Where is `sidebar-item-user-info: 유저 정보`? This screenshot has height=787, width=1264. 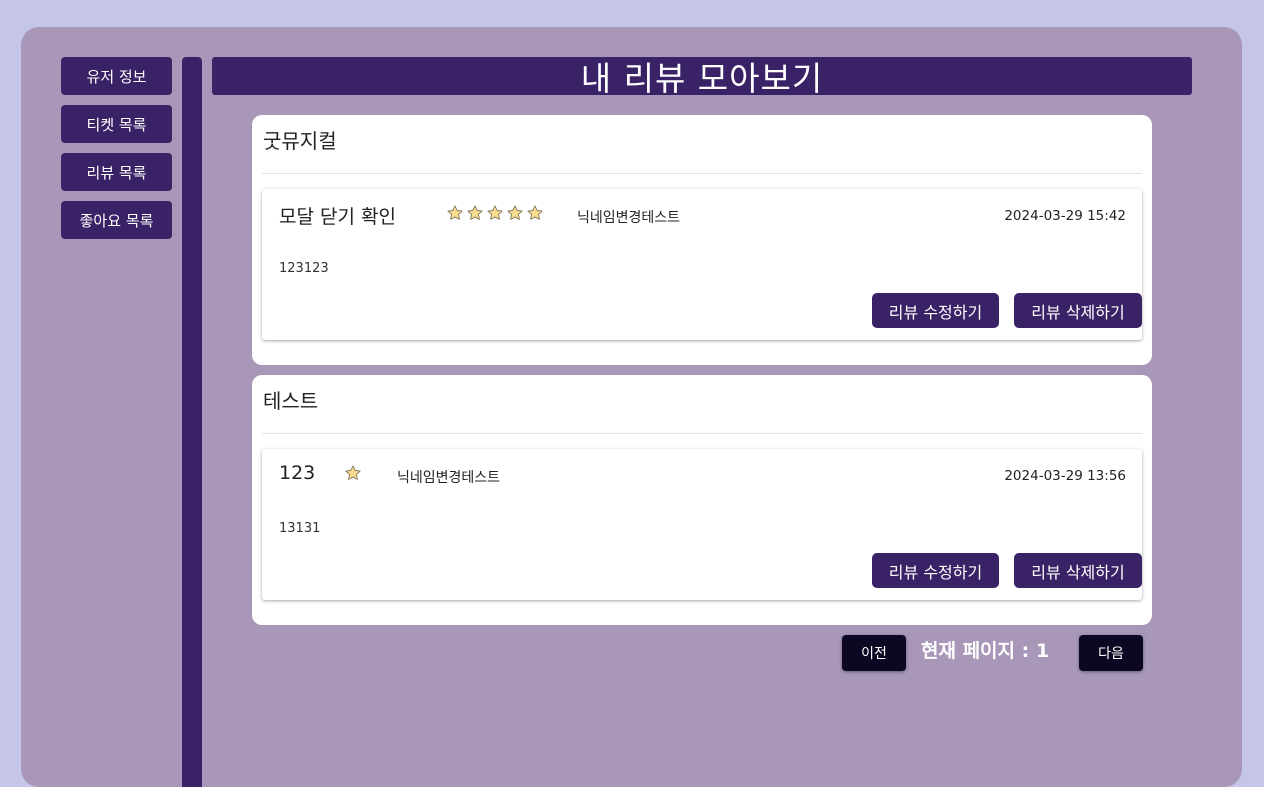 sidebar-item-user-info: 유저 정보 is located at coordinates (116, 76).